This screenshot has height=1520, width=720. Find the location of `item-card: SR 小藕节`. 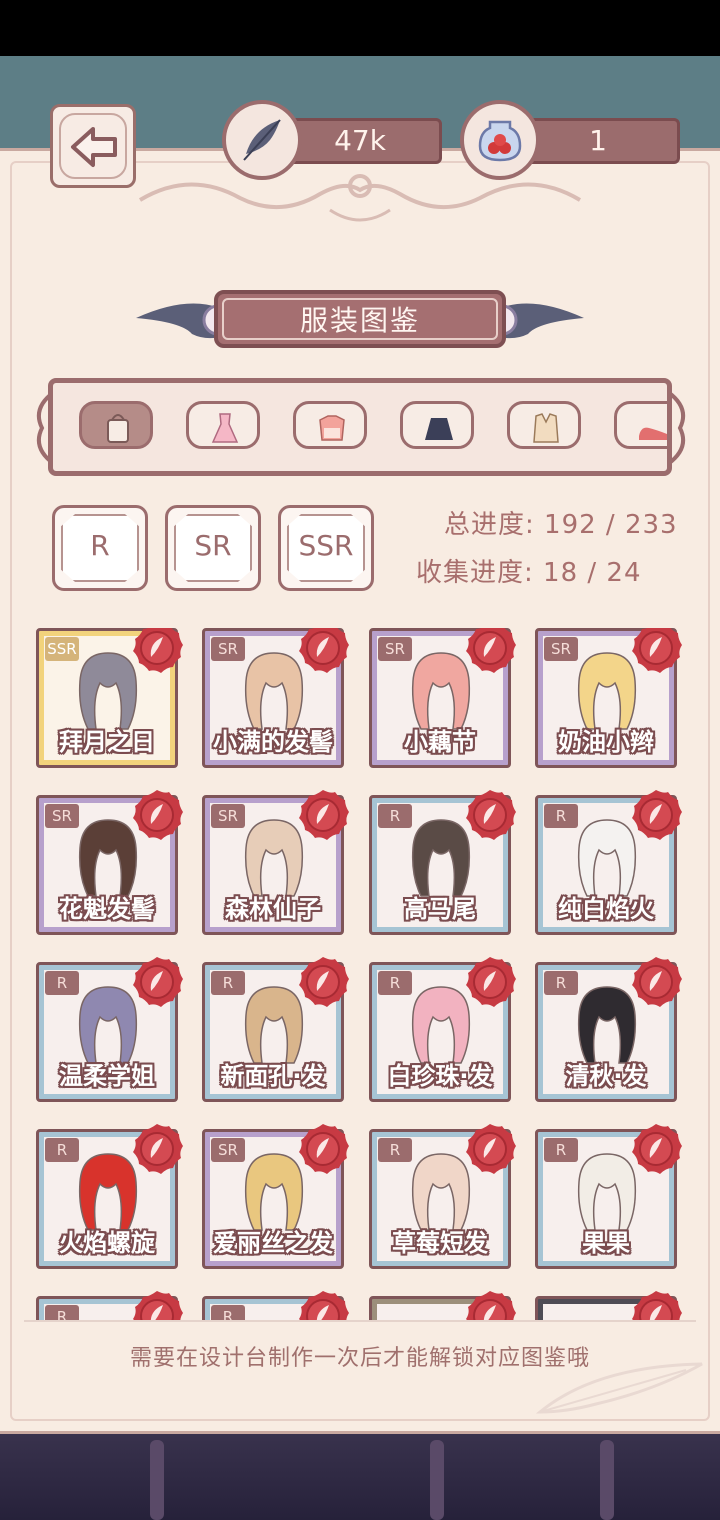

item-card: SR 小藕节 is located at coordinates (442, 698).